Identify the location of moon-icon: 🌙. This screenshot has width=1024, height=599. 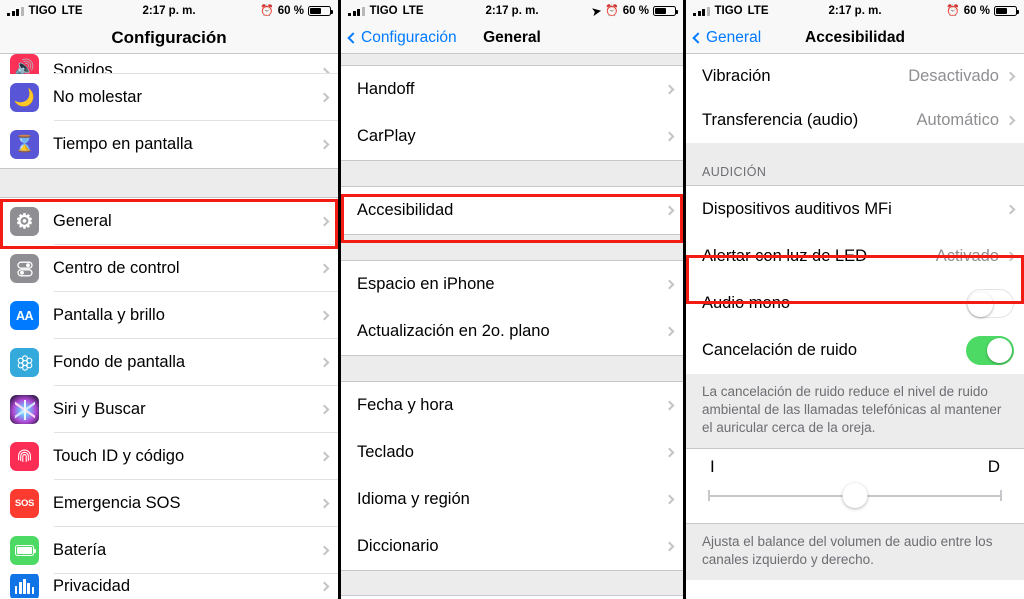
(24, 97).